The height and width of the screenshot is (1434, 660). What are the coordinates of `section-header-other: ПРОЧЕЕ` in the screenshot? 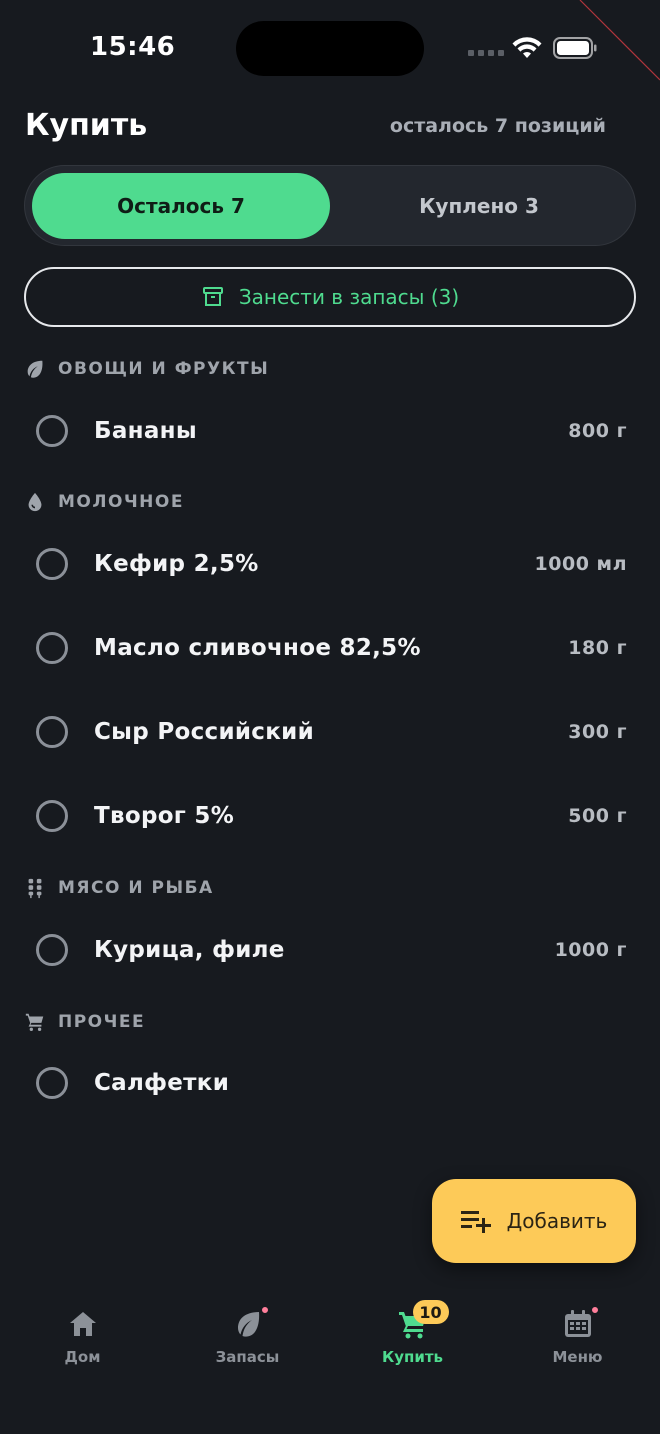 It's located at (84, 1022).